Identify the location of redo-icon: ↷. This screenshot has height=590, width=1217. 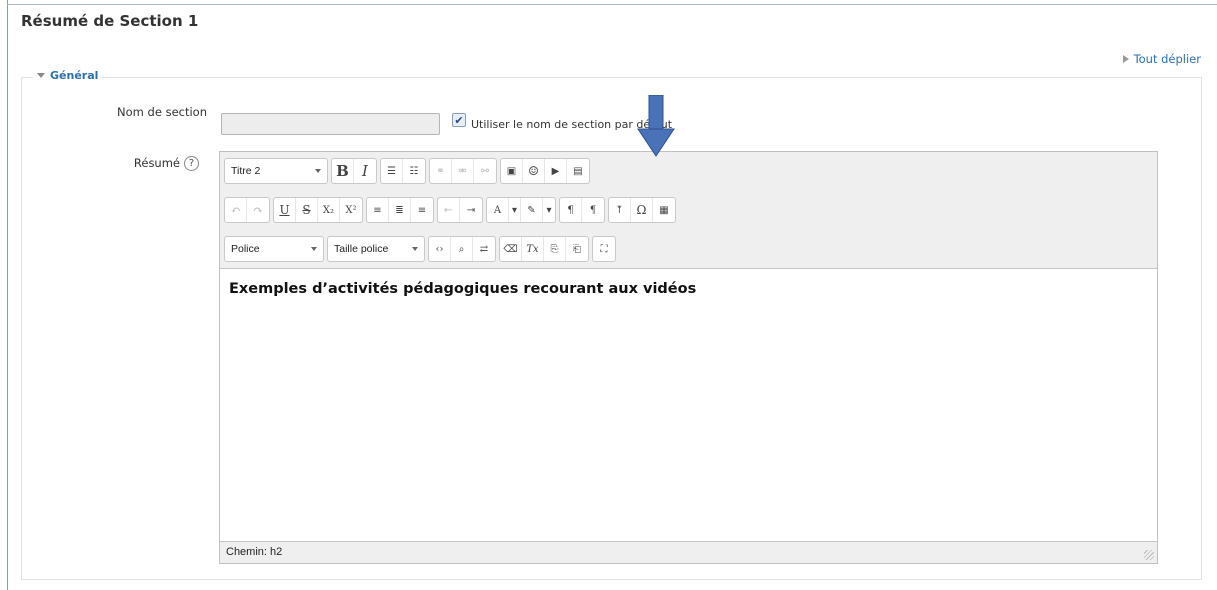
(258, 210).